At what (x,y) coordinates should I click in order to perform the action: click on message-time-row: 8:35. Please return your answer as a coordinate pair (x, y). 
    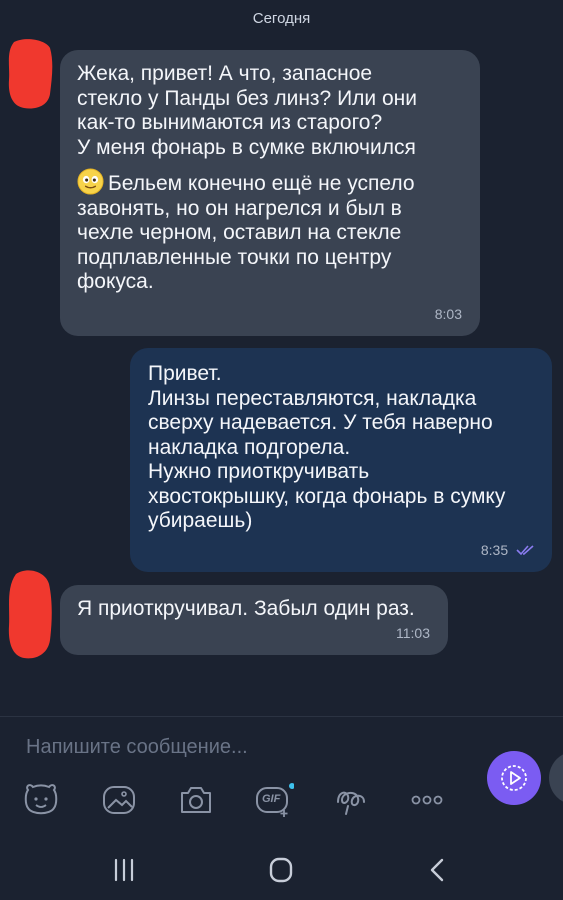
    Looking at the image, I should click on (508, 550).